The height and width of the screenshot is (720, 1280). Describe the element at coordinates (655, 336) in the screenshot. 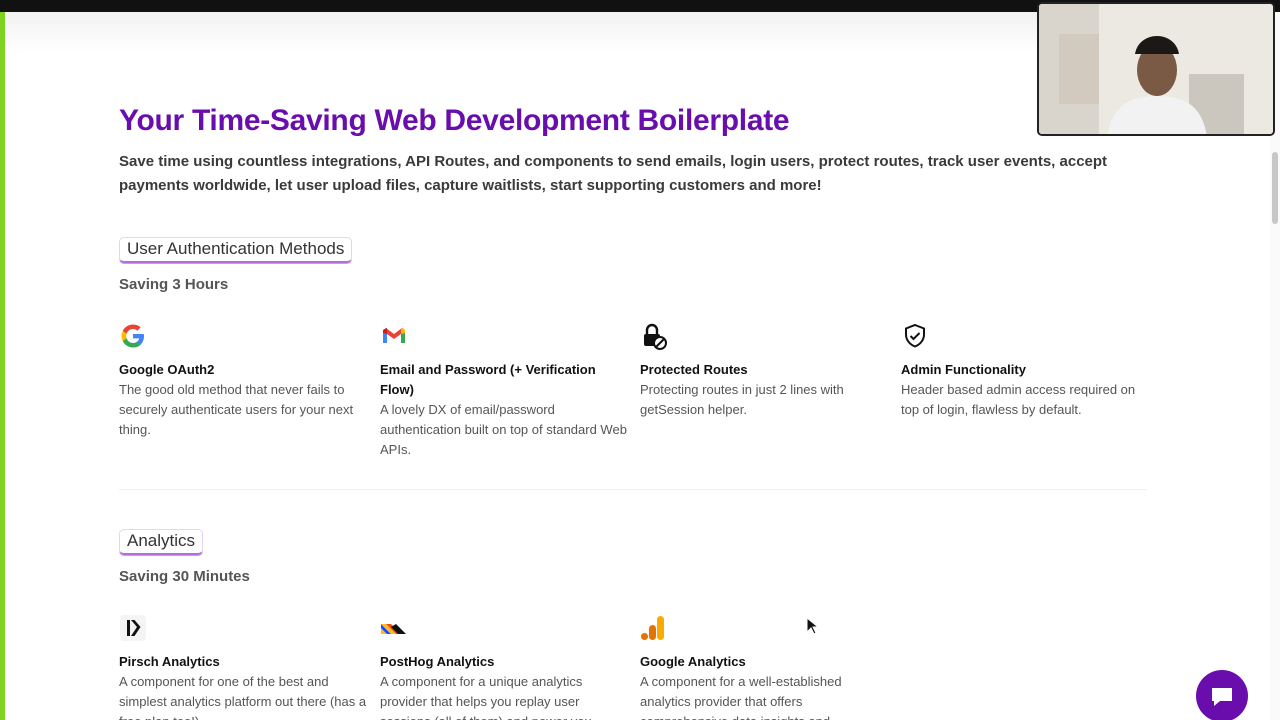

I see `lock-icon` at that location.